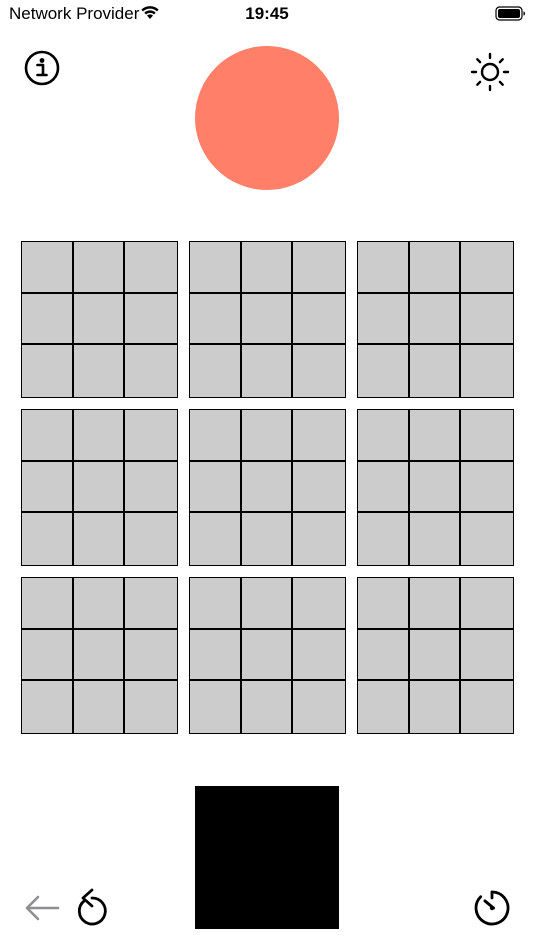 The height and width of the screenshot is (950, 534). What do you see at coordinates (42, 908) in the screenshot?
I see `arrow-left-icon` at bounding box center [42, 908].